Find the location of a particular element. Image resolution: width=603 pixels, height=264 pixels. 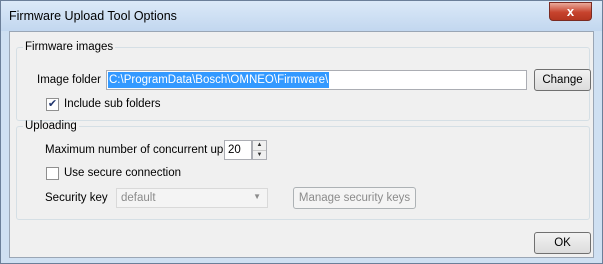

uploading-legend: Uploading is located at coordinates (51, 126).